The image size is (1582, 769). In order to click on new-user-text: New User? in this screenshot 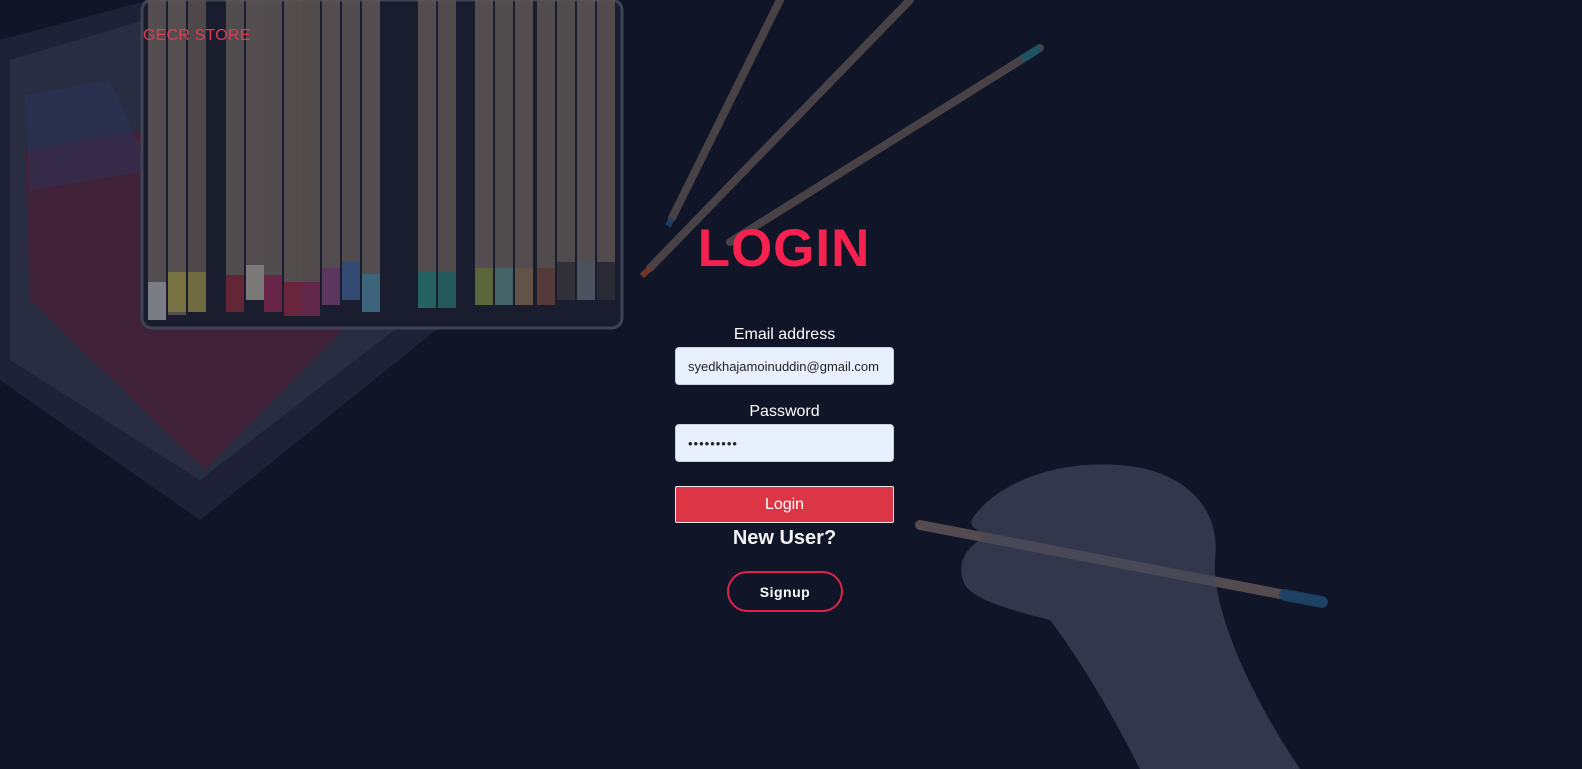, I will do `click(784, 538)`.